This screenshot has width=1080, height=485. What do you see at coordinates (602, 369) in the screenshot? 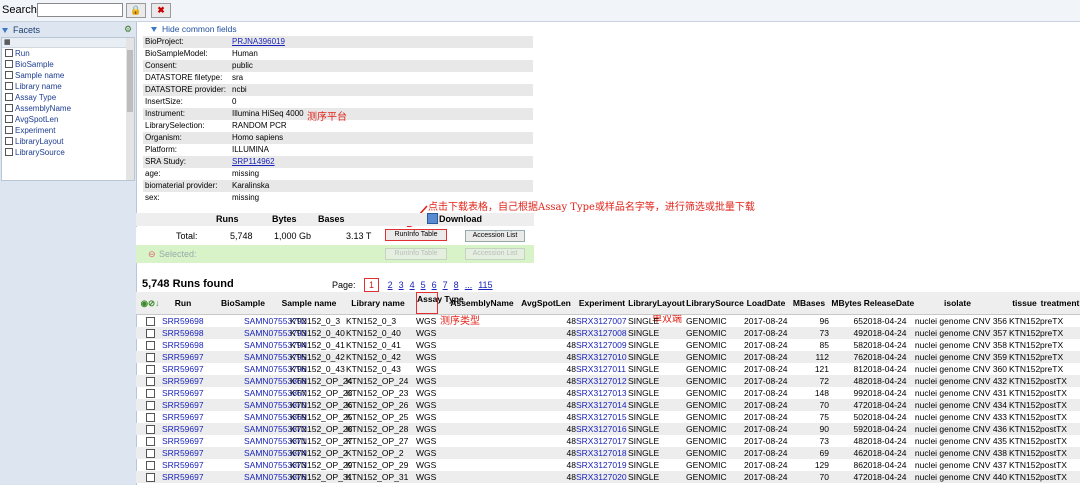
I see `cell-experiment: SRX3127011` at bounding box center [602, 369].